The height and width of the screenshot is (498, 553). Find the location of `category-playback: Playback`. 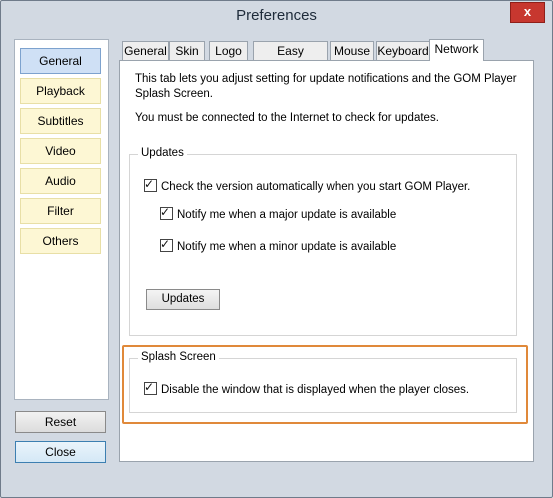

category-playback: Playback is located at coordinates (60, 91).